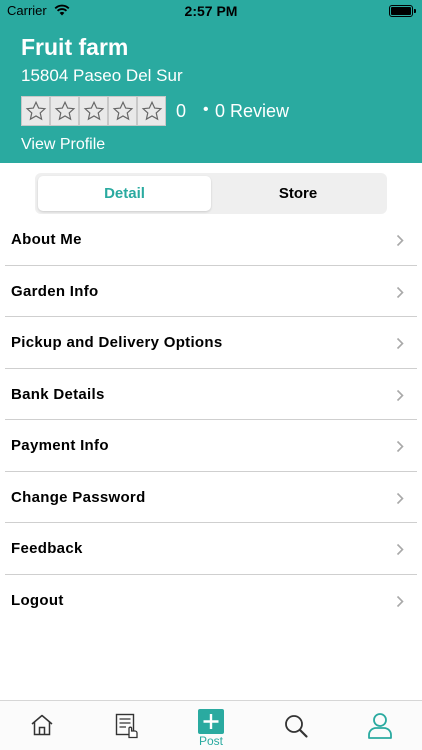 This screenshot has width=422, height=750. What do you see at coordinates (75, 47) in the screenshot?
I see `farm-name: Fruit farm` at bounding box center [75, 47].